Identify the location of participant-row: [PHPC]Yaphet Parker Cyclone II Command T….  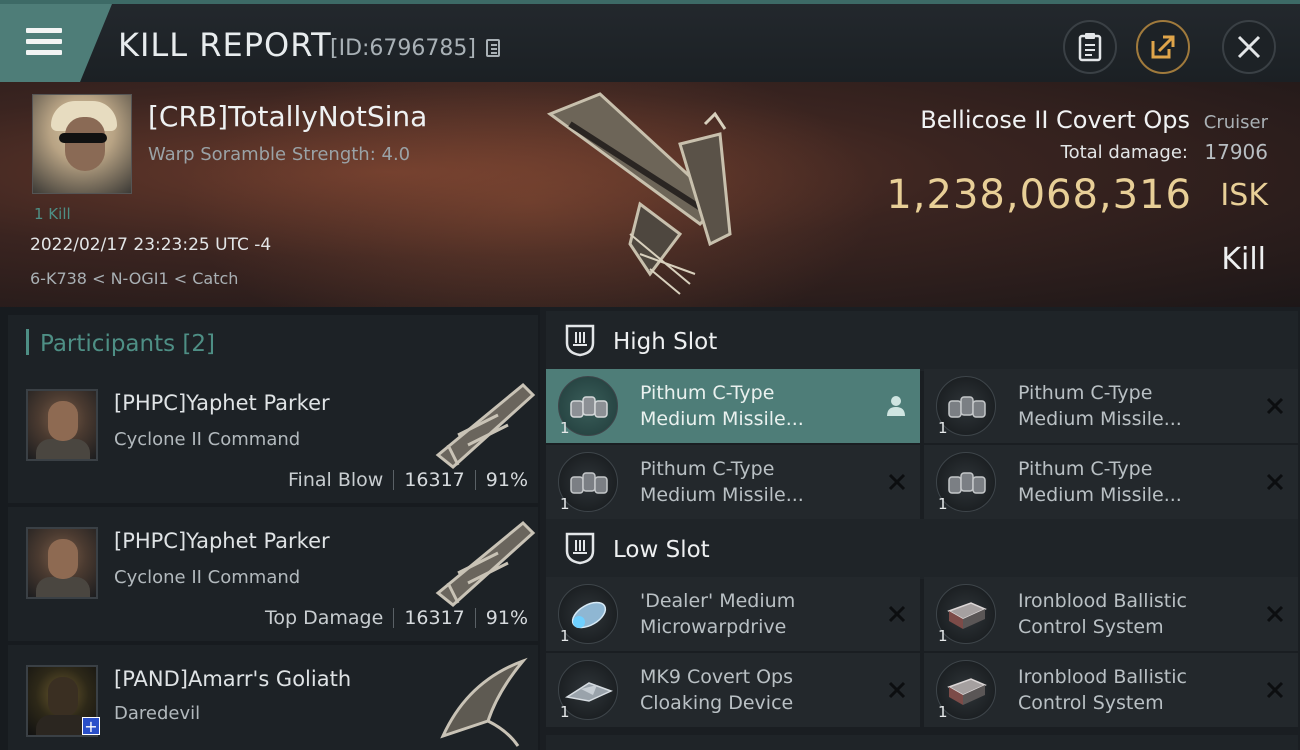
(273, 574).